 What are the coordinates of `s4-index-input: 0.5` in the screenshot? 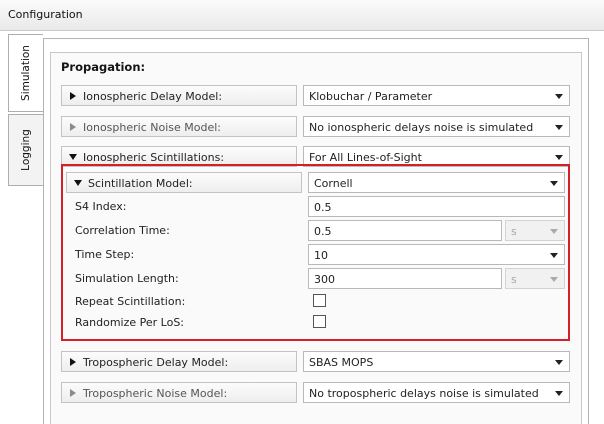 It's located at (436, 206).